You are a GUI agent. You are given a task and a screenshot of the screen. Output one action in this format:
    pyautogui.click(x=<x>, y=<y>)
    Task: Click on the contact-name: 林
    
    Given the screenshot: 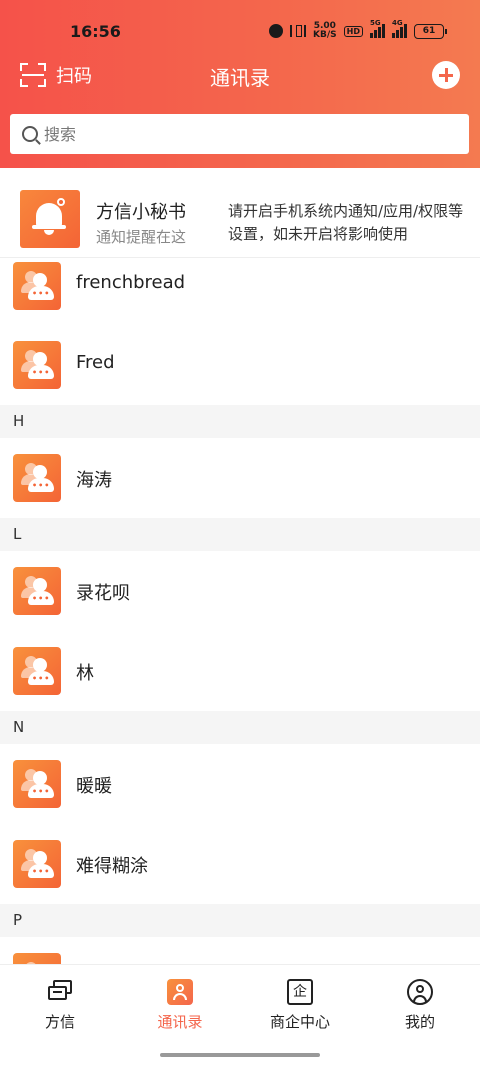 What is the action you would take?
    pyautogui.click(x=85, y=673)
    